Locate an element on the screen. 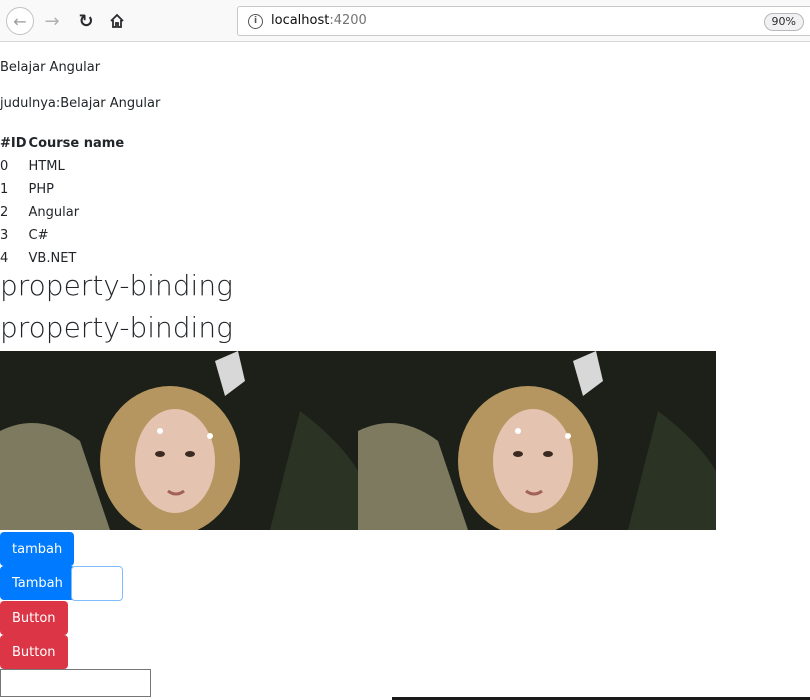  button-red-1: Button is located at coordinates (34, 618).